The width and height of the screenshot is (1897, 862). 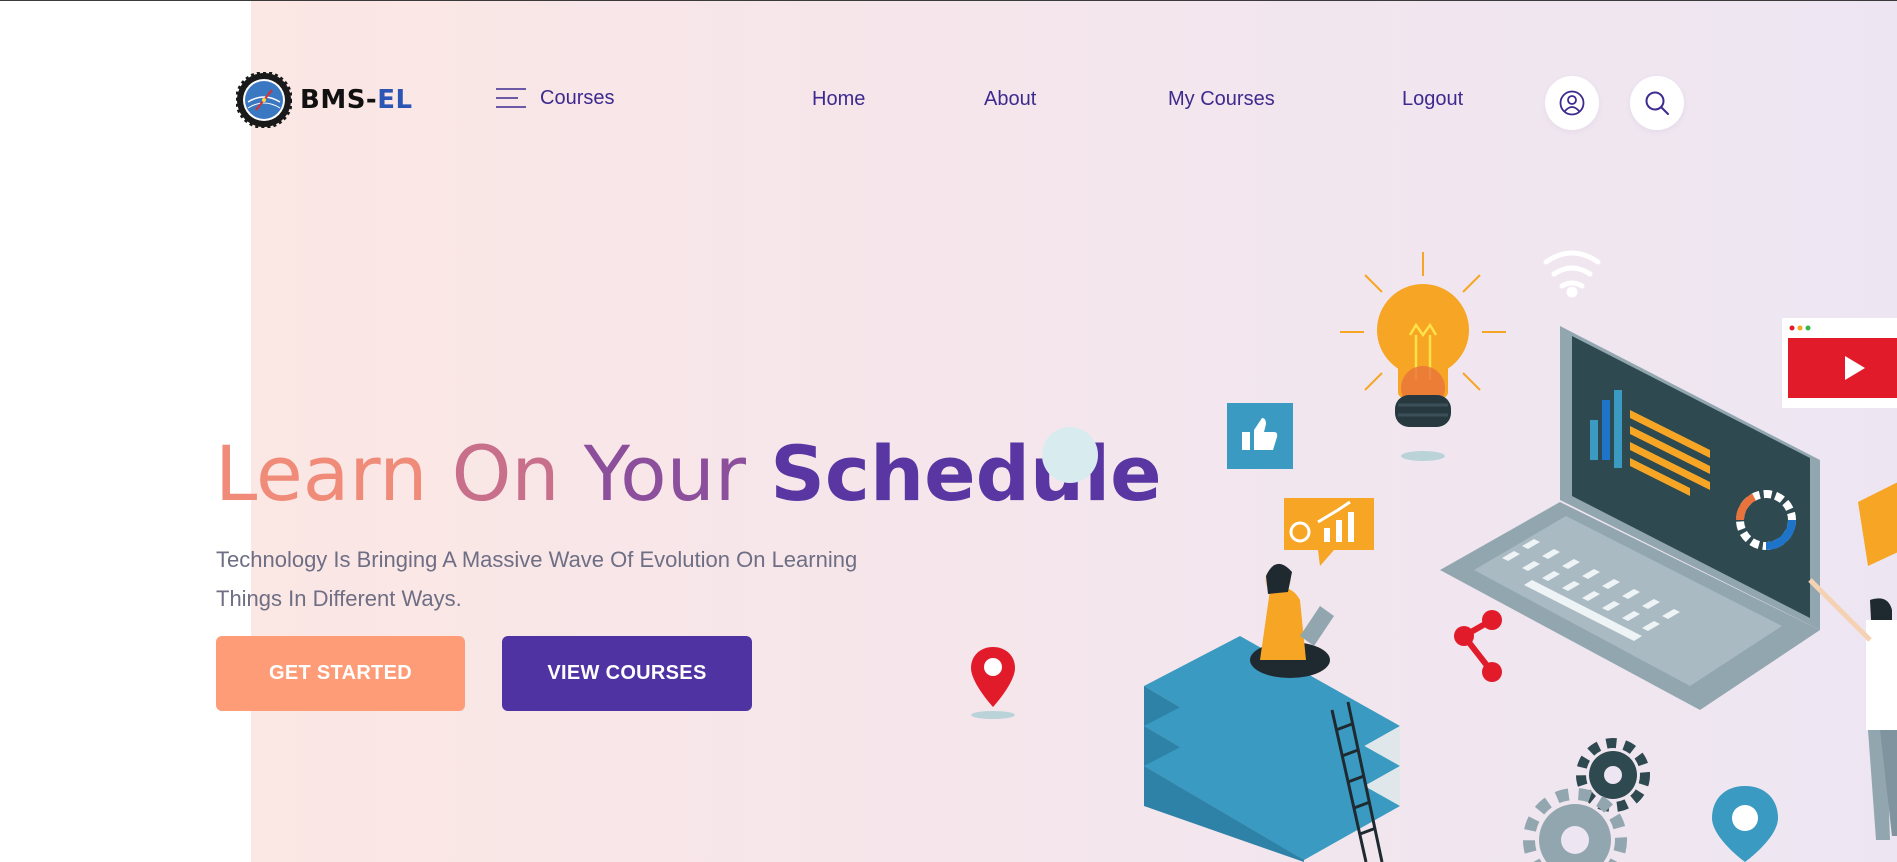 I want to click on hero-subtext-line2: Things In Different Ways., so click(x=339, y=598).